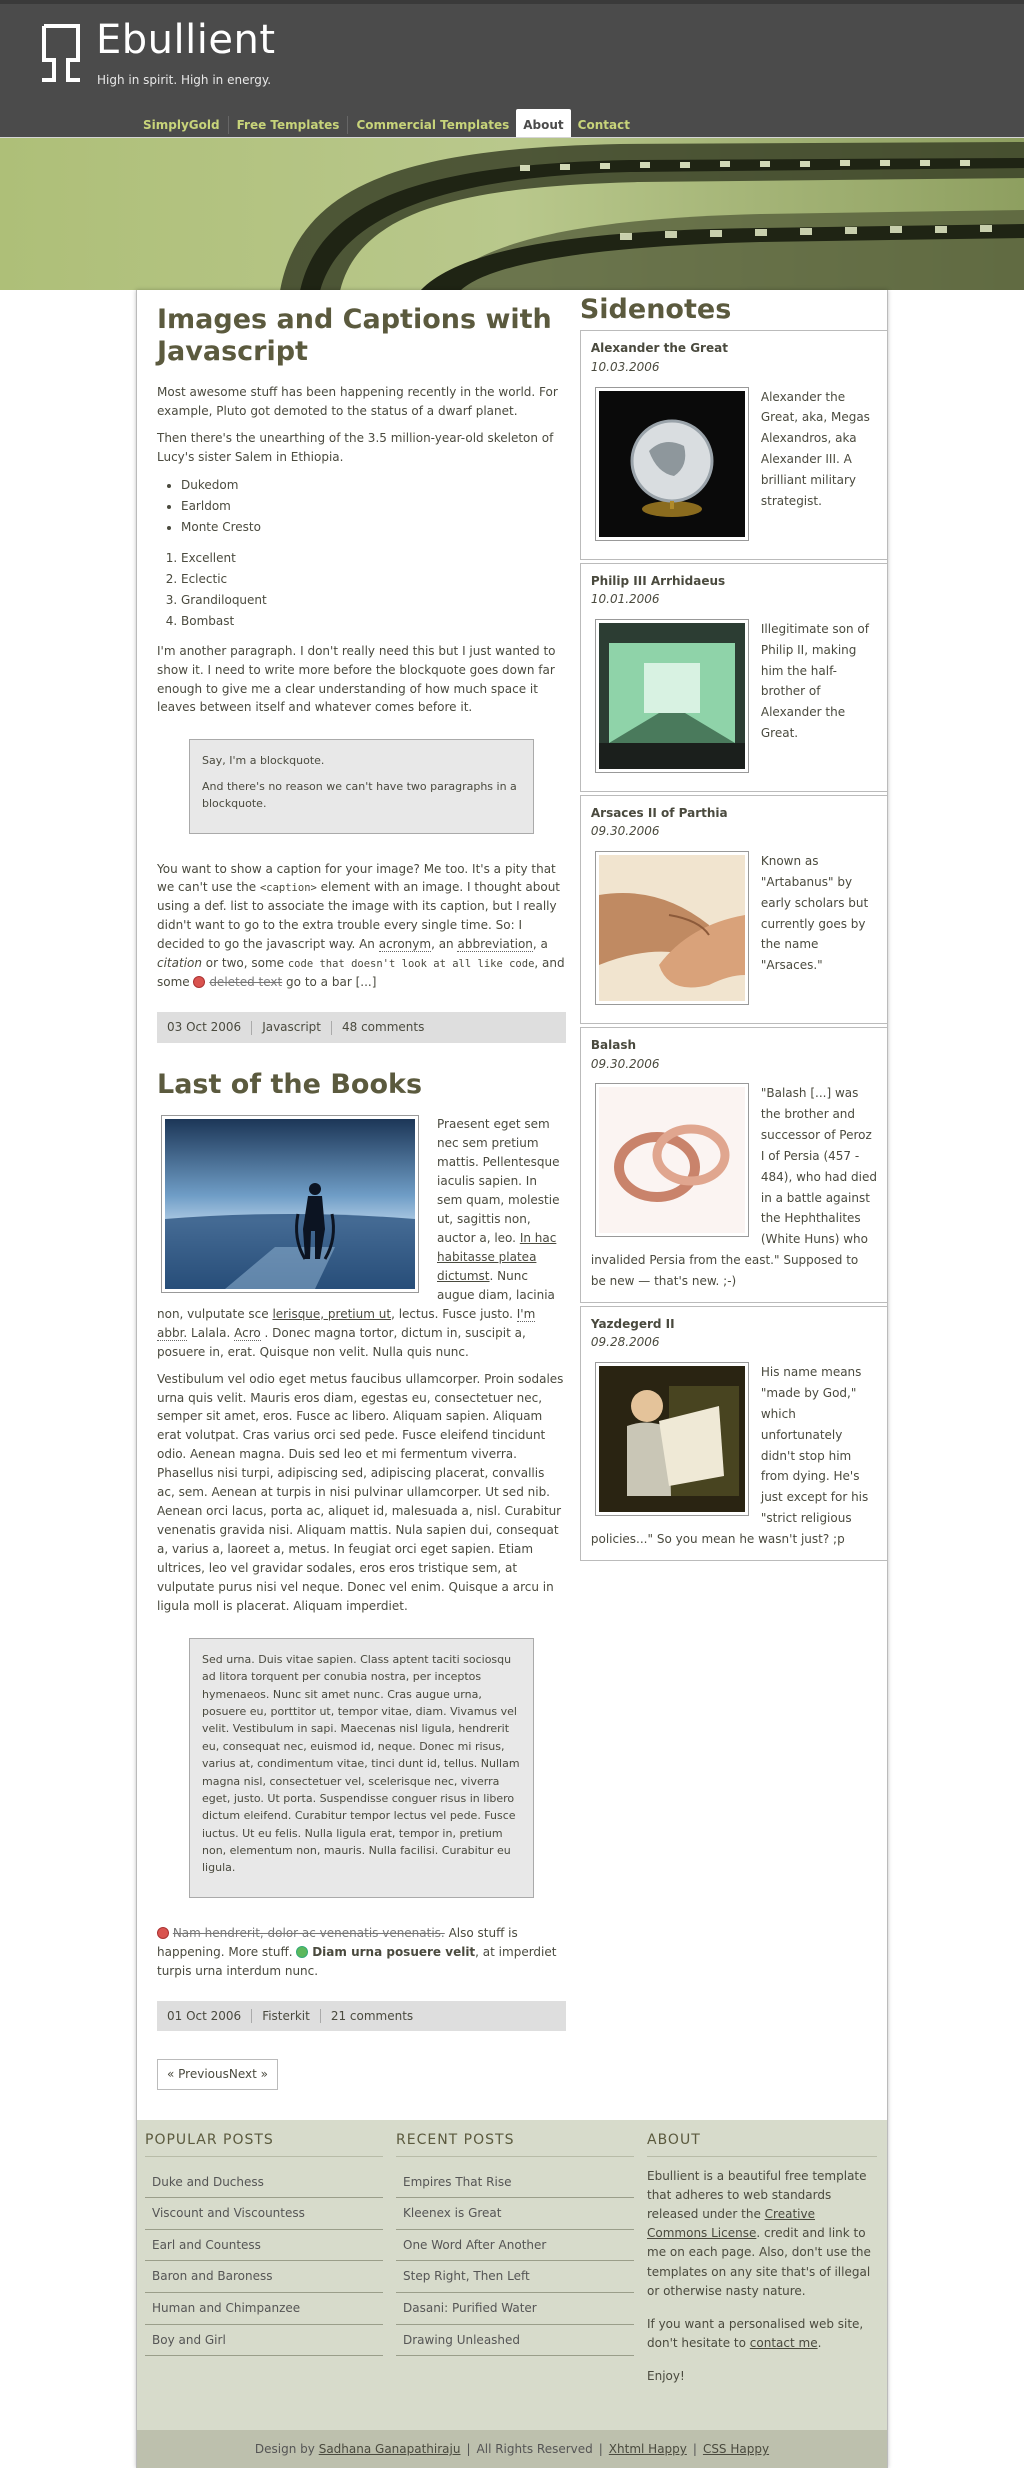 This screenshot has height=2468, width=1024. I want to click on list-item: Grandiloquent, so click(373, 600).